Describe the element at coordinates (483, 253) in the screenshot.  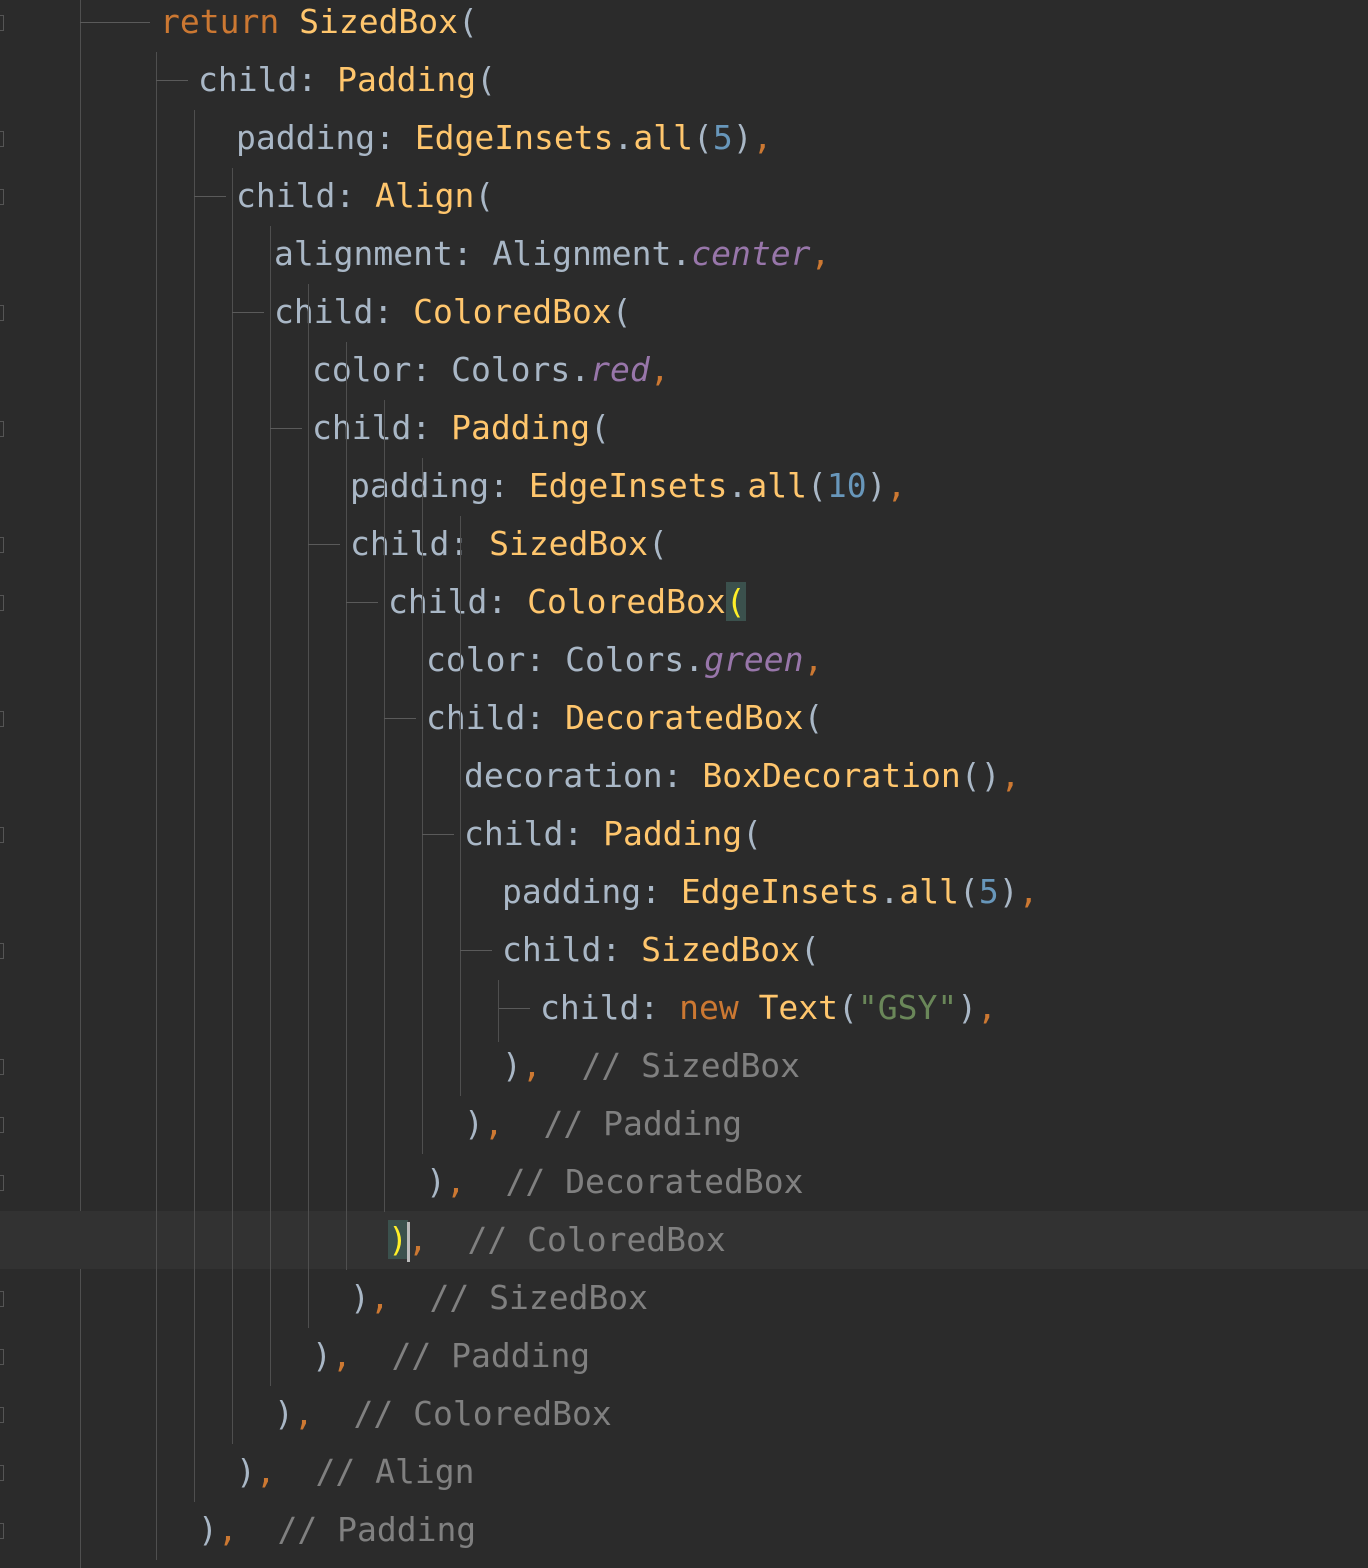
I see `code-token: alignment: Alignment.` at that location.